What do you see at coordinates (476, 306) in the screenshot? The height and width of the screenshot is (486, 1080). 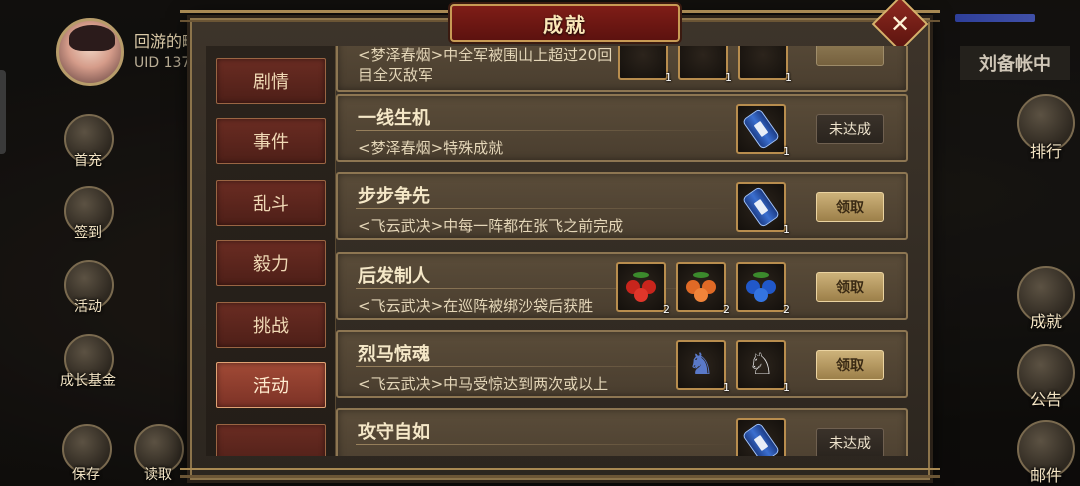 I see `achievement-desc: <飞云武决>在巡阵被绑沙袋后获胜` at bounding box center [476, 306].